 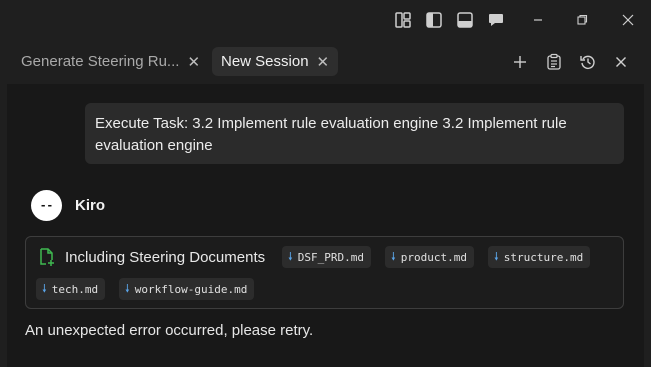 What do you see at coordinates (46, 205) in the screenshot?
I see `kiro-avatar: --` at bounding box center [46, 205].